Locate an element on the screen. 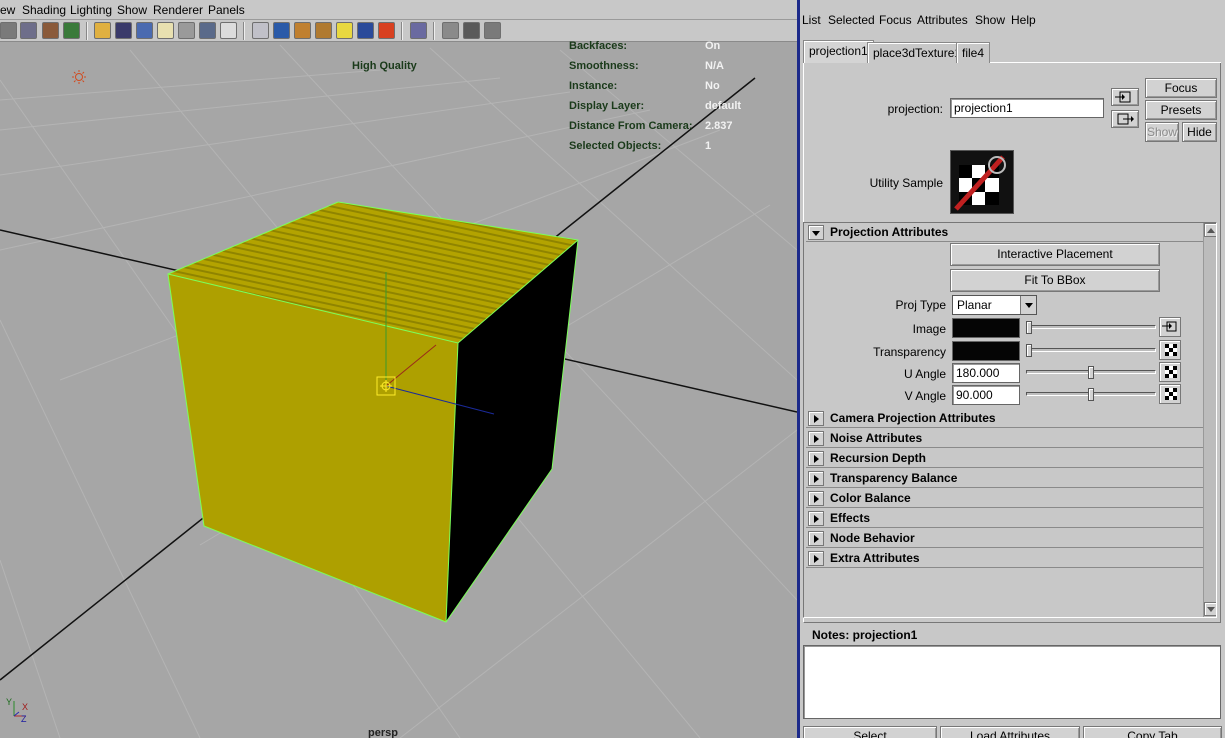 This screenshot has height=738, width=1225. proj-type-dropdown: Planar is located at coordinates (994, 305).